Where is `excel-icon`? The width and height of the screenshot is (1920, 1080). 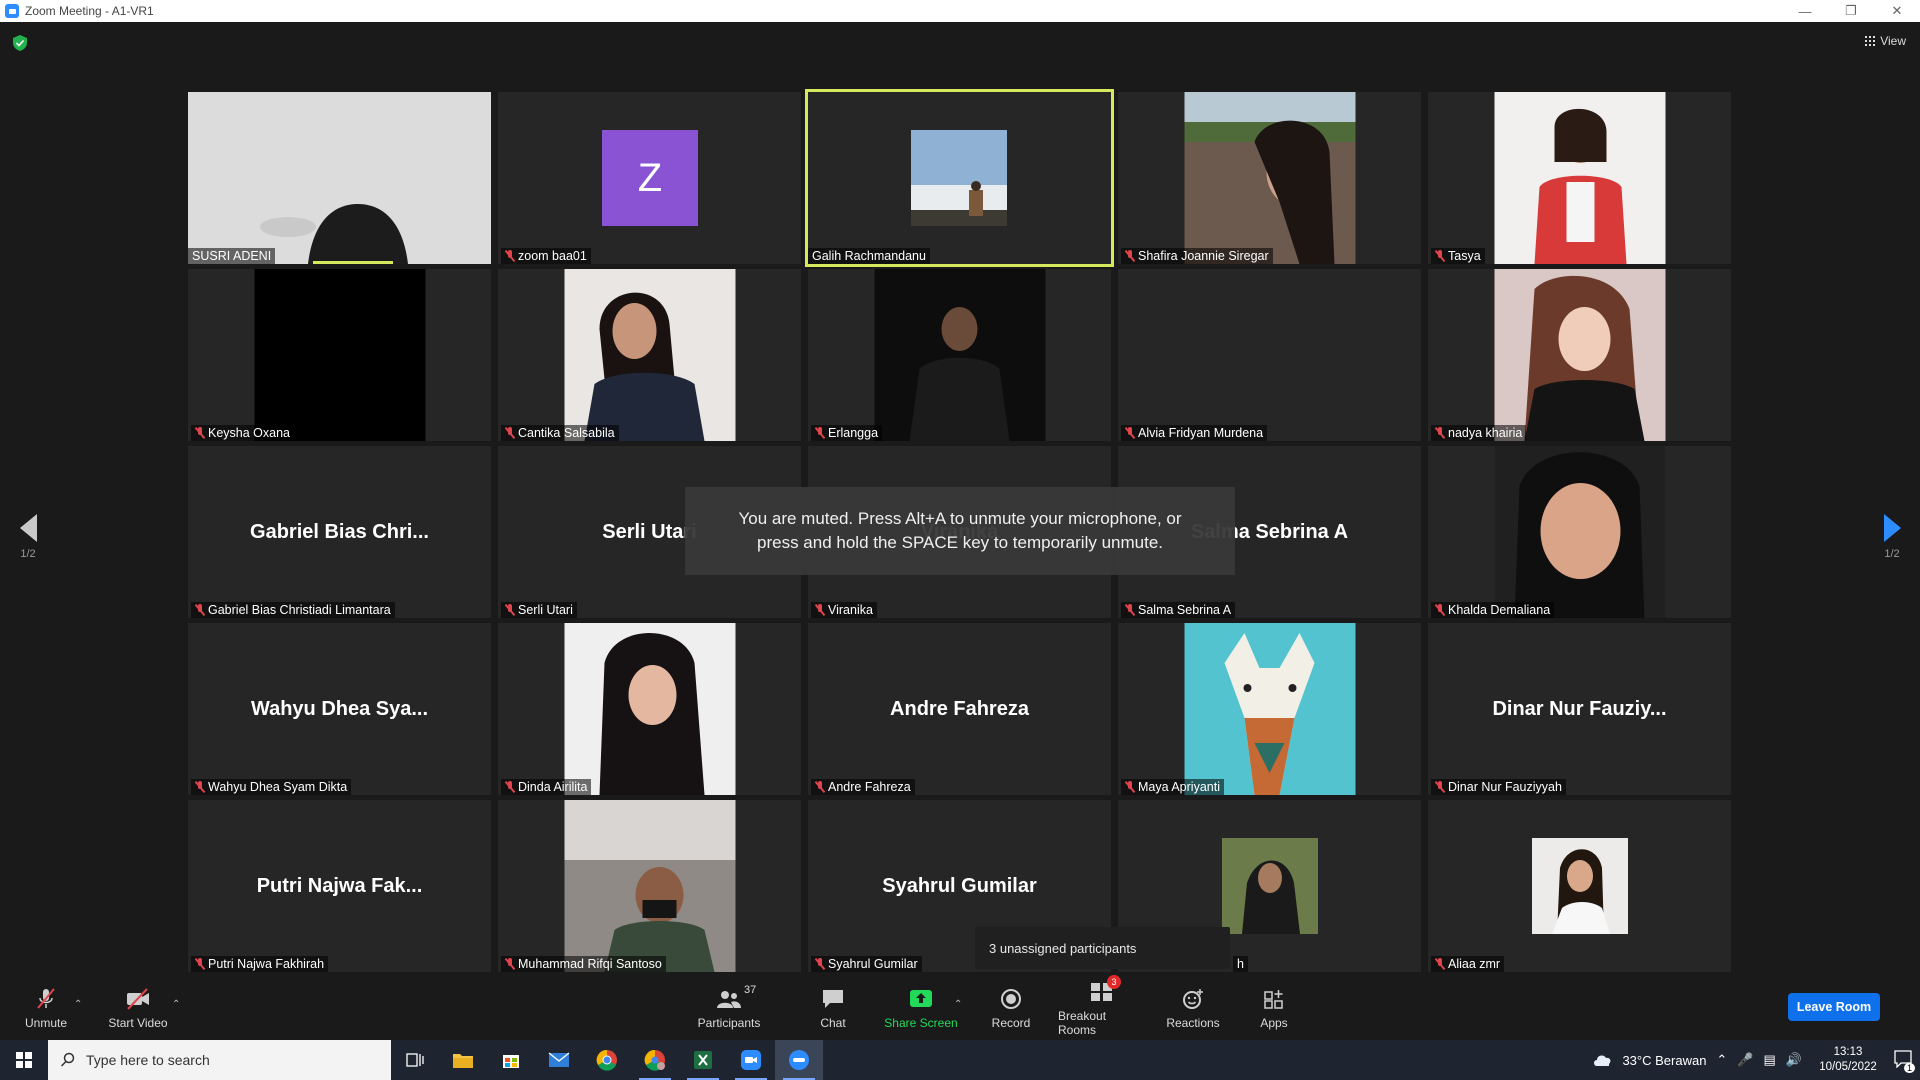
excel-icon is located at coordinates (703, 1060).